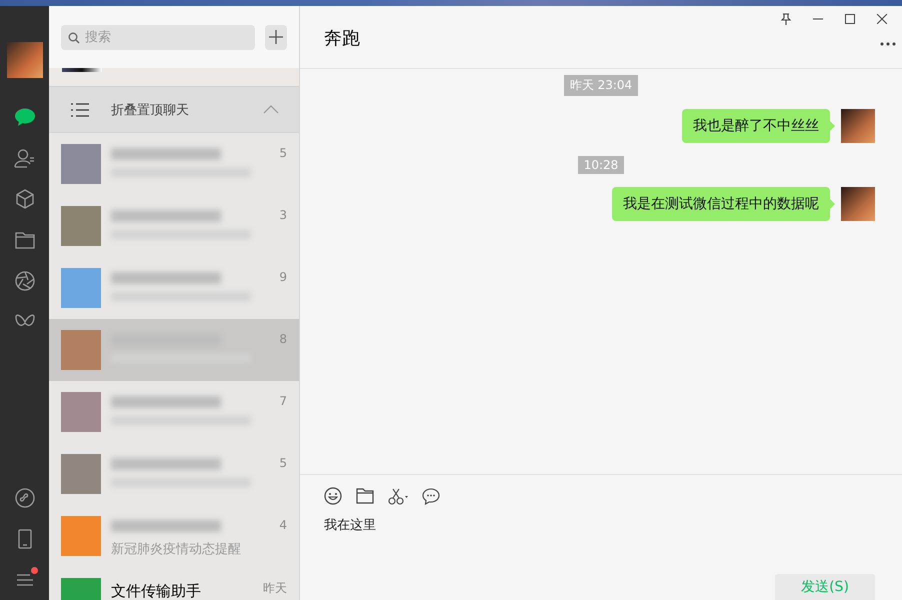 The height and width of the screenshot is (600, 902). Describe the element at coordinates (25, 538) in the screenshot. I see `phone-icon` at that location.